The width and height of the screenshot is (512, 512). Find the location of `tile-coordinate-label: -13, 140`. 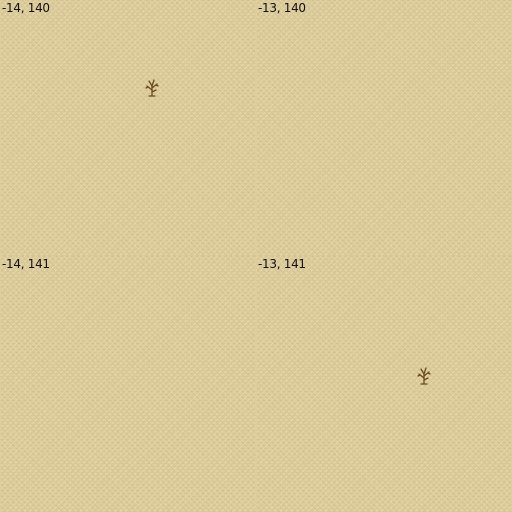

tile-coordinate-label: -13, 140 is located at coordinates (282, 8).